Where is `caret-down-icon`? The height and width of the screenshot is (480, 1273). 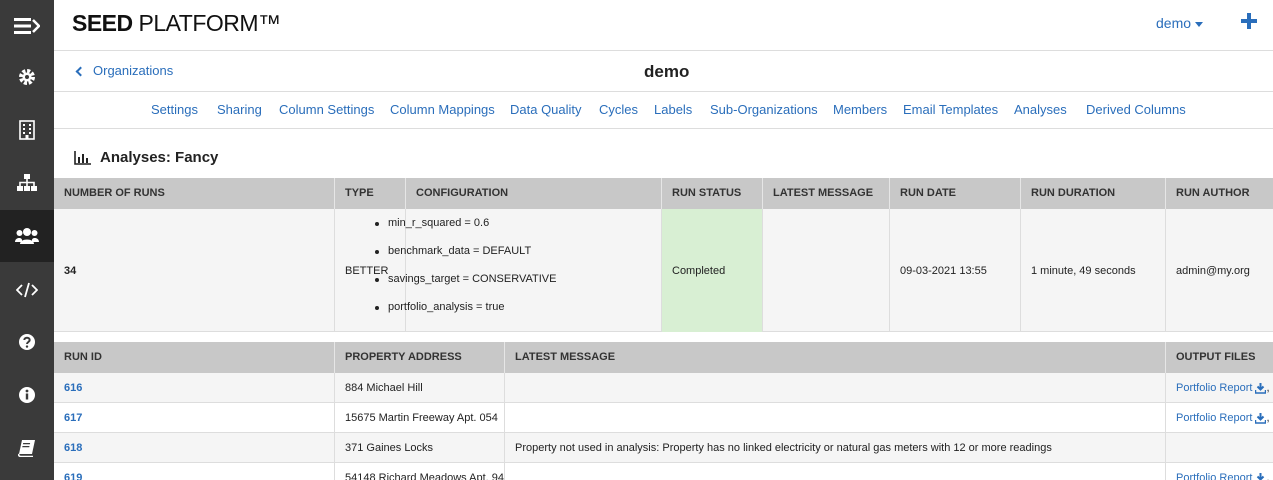 caret-down-icon is located at coordinates (1199, 24).